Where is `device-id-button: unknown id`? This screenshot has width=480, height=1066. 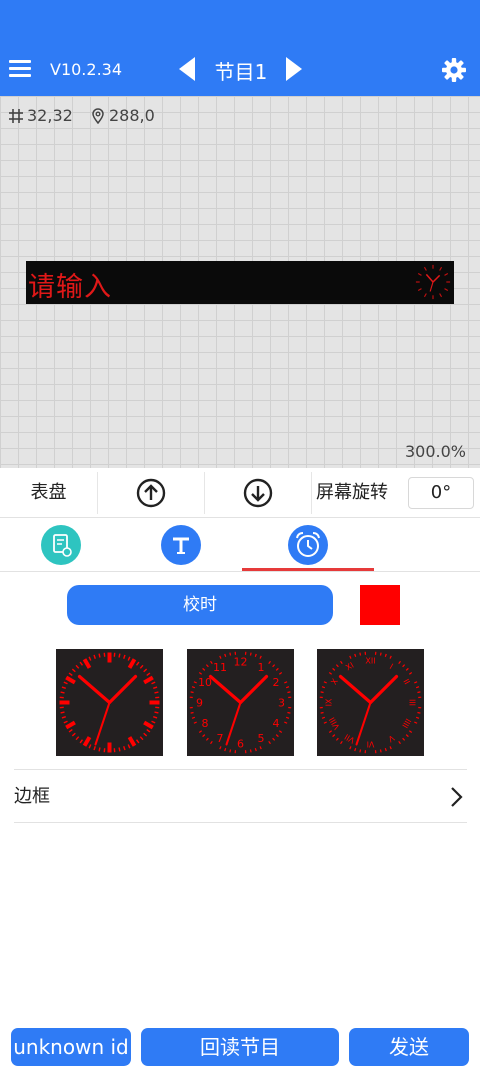
device-id-button: unknown id is located at coordinates (71, 1047).